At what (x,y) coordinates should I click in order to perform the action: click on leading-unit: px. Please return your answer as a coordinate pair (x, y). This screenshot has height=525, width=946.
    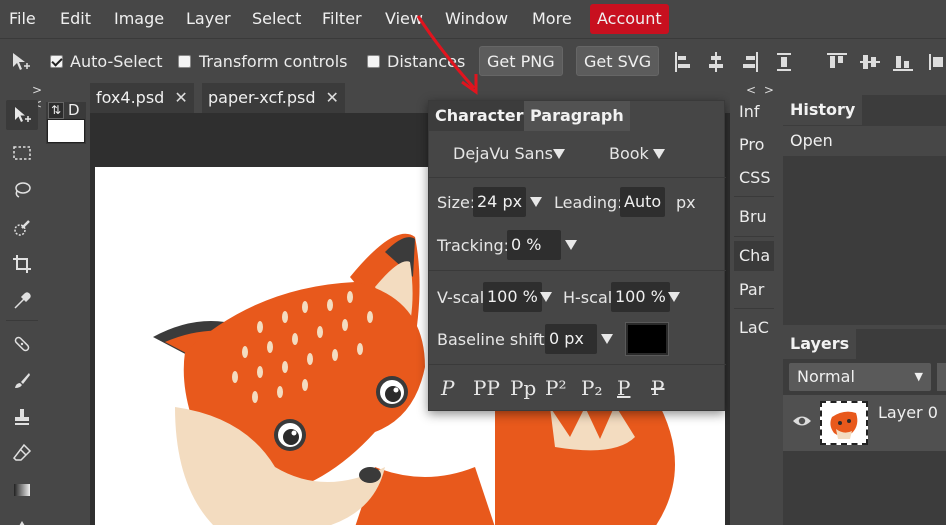
    Looking at the image, I should click on (686, 202).